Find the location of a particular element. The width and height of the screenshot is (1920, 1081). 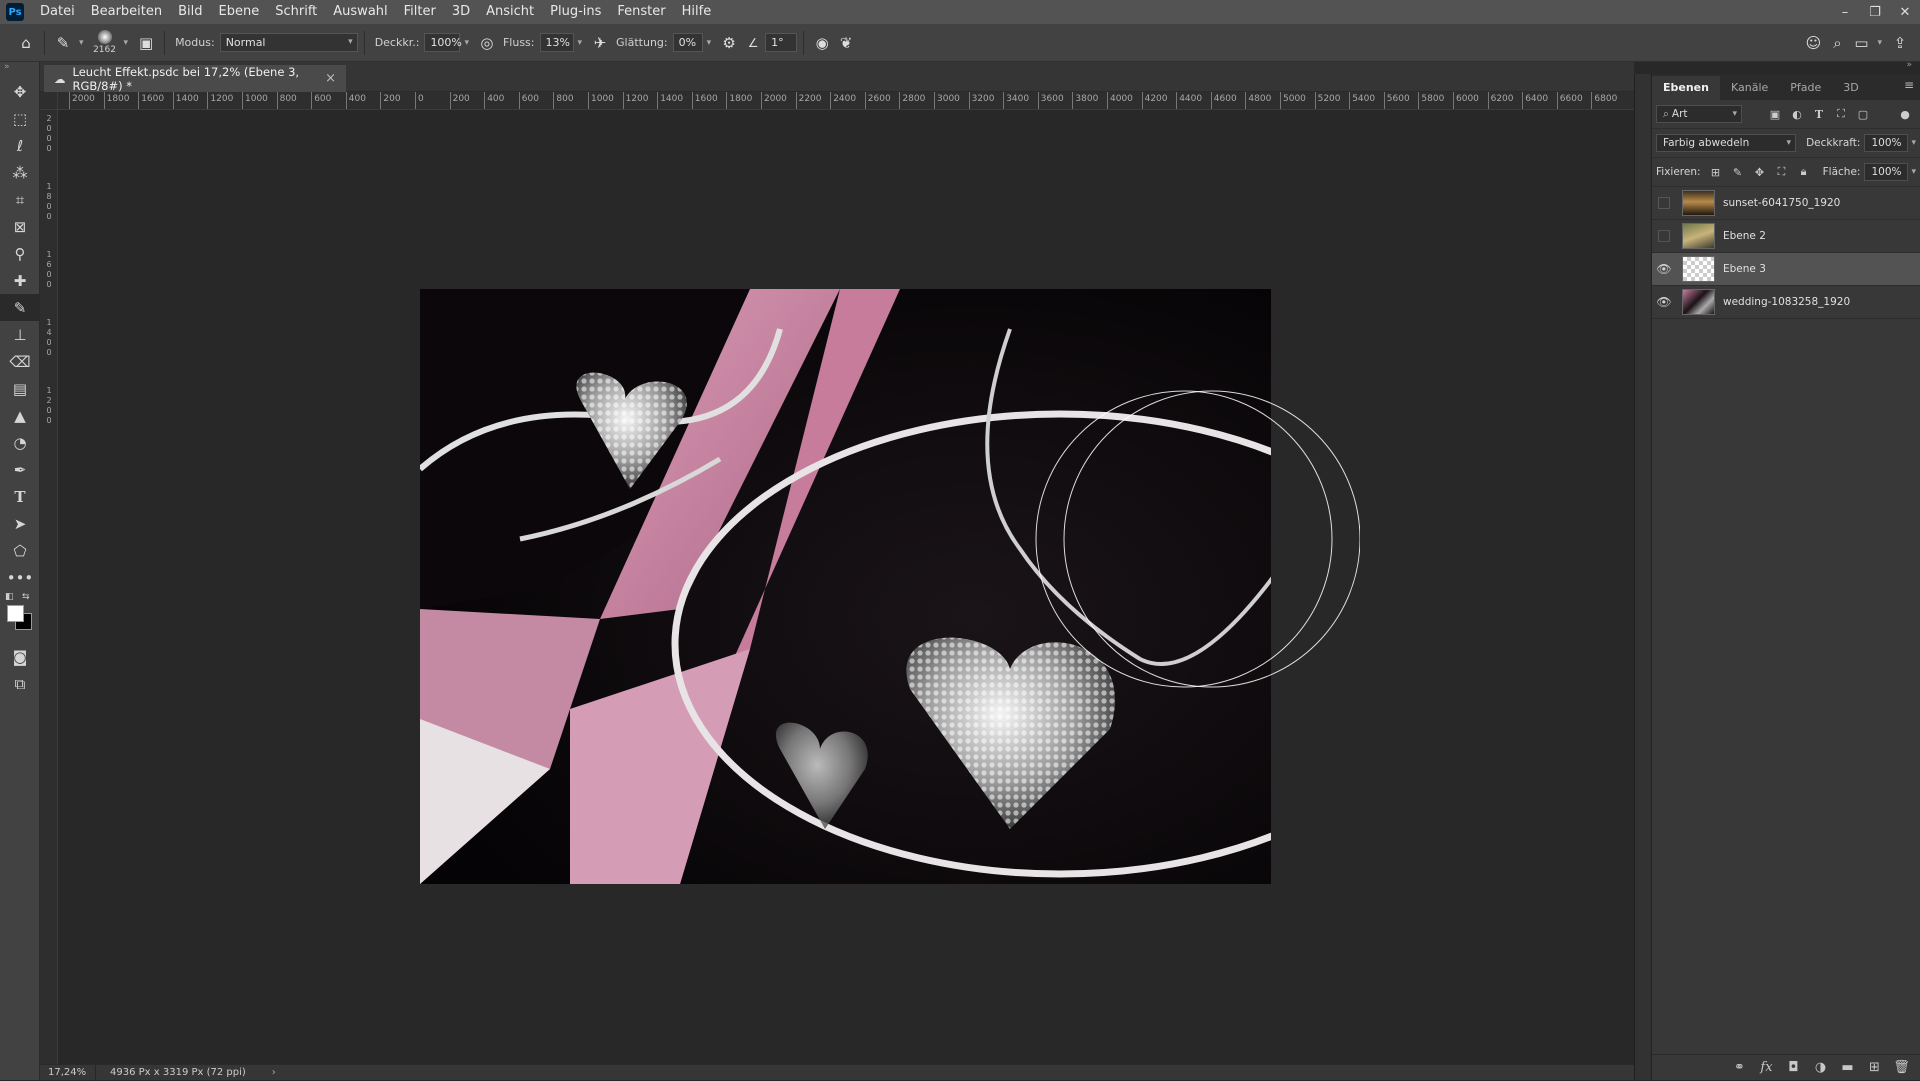

pen-tool-icon: ✒ is located at coordinates (20, 469).